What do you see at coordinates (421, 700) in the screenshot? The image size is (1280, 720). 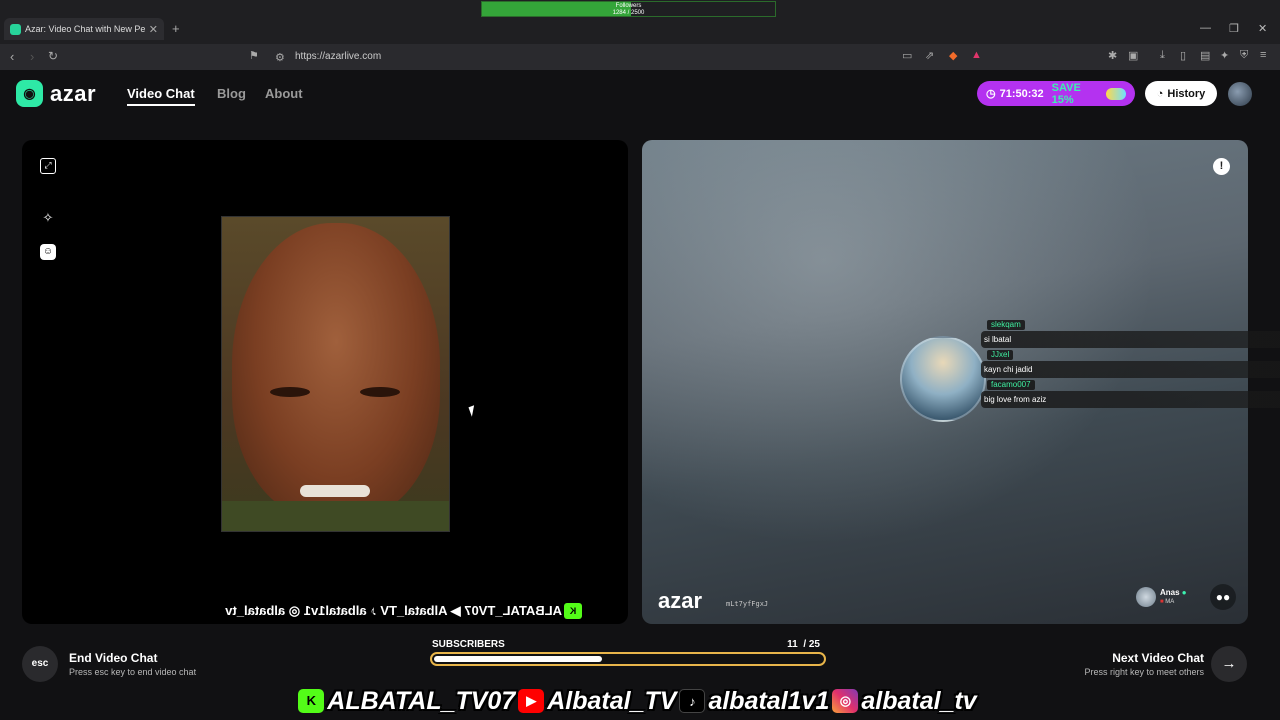 I see `kick-handle: ALBATAL_TV07` at bounding box center [421, 700].